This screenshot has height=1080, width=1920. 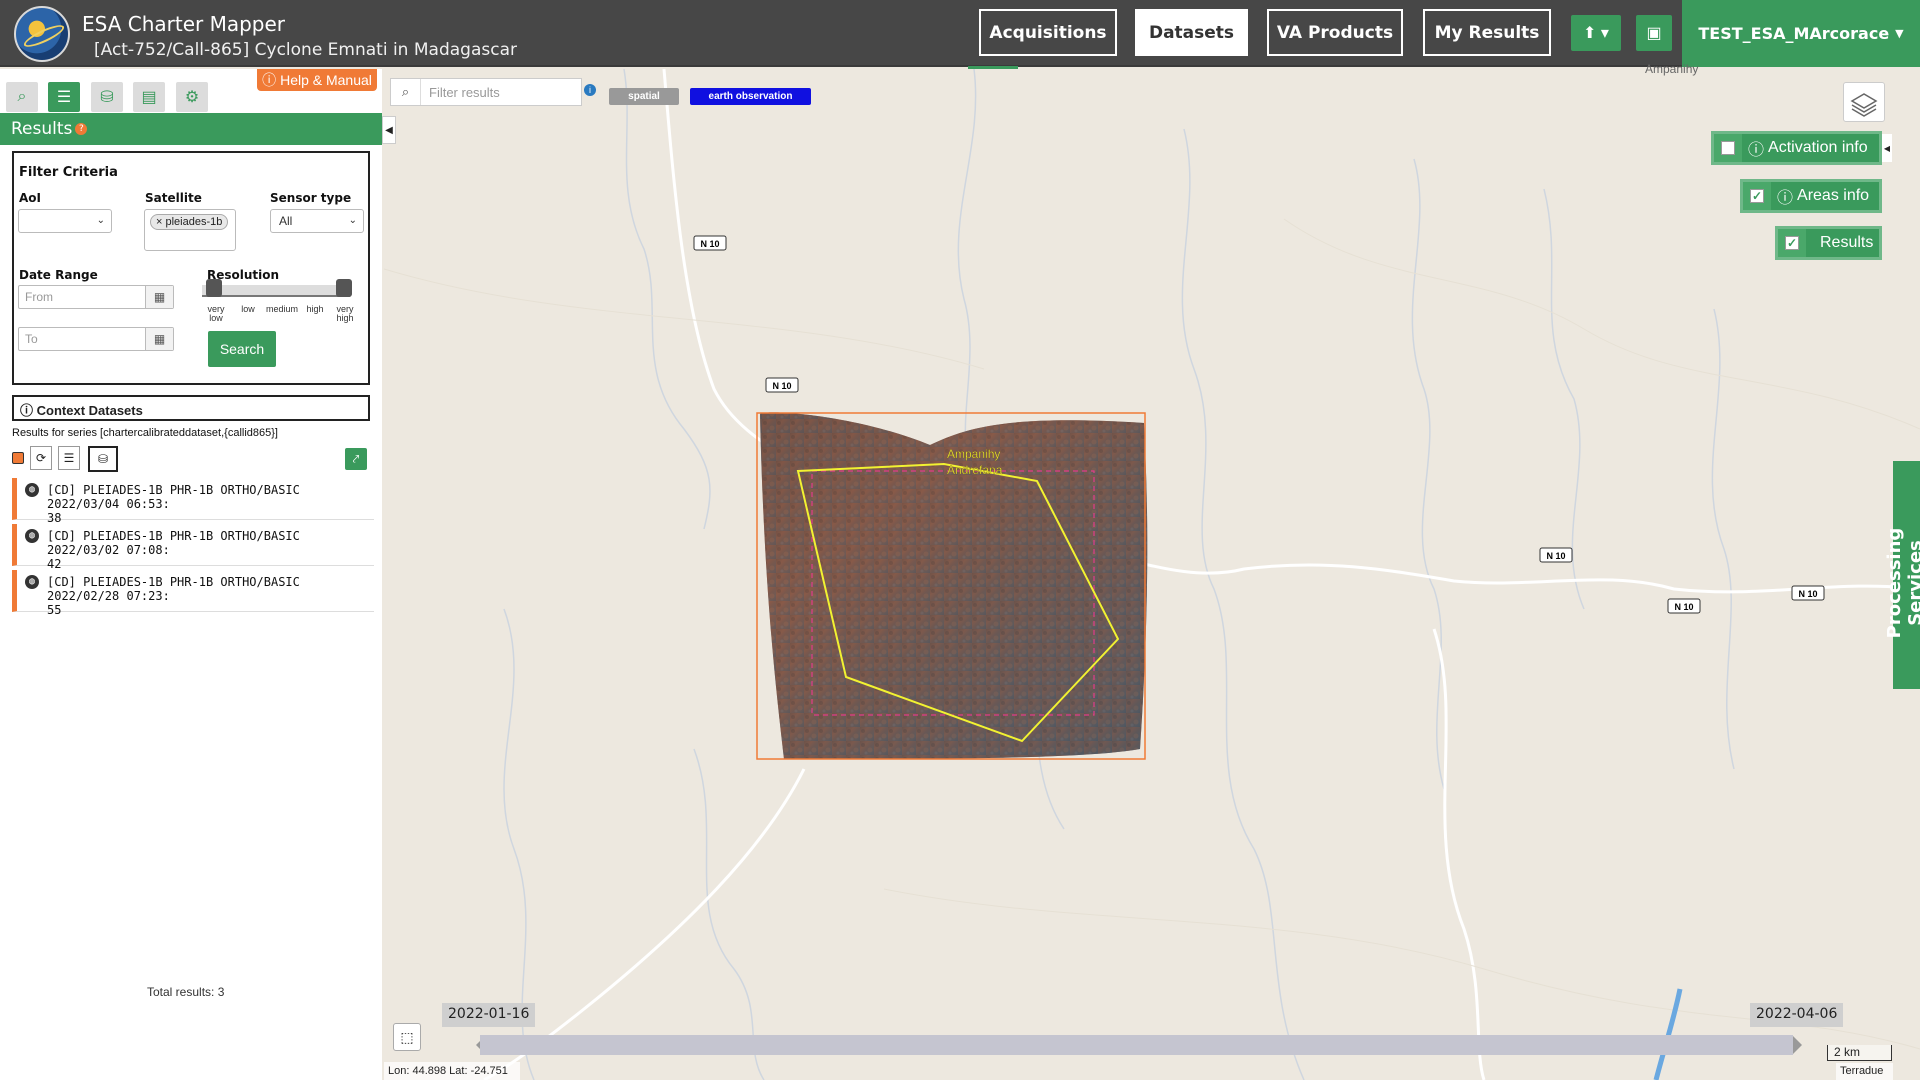 What do you see at coordinates (103, 459) in the screenshot?
I see `add-to-basket-button: ⛁` at bounding box center [103, 459].